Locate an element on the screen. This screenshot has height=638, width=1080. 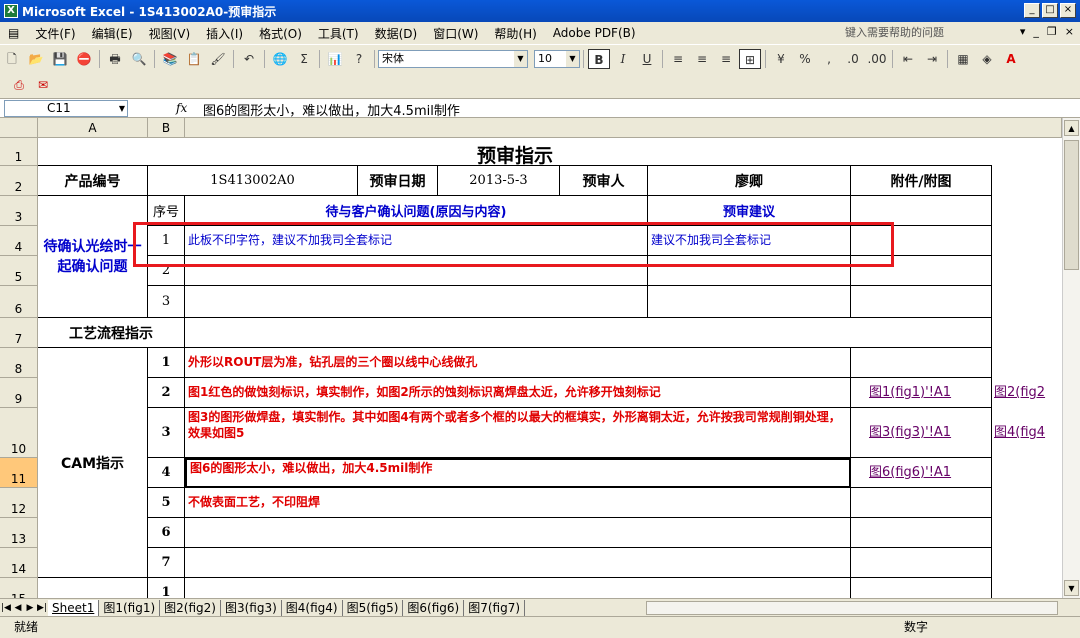
sheet-title: 预审指示 is located at coordinates (515, 152).